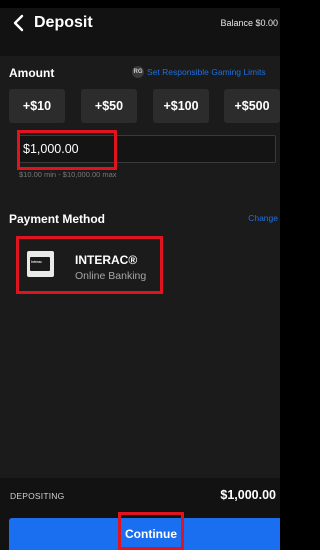  What do you see at coordinates (252, 106) in the screenshot?
I see `quick-amount-500-button: +$500` at bounding box center [252, 106].